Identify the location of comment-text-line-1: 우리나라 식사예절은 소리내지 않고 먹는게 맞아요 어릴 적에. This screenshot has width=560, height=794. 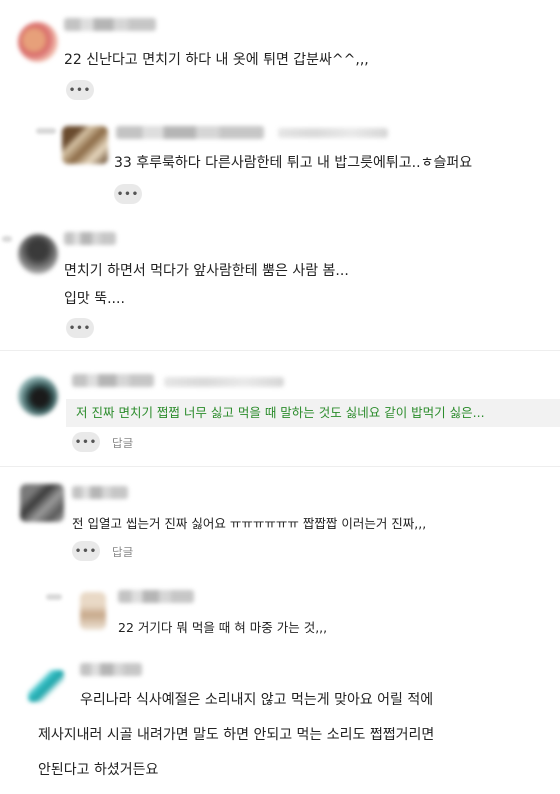
(257, 700).